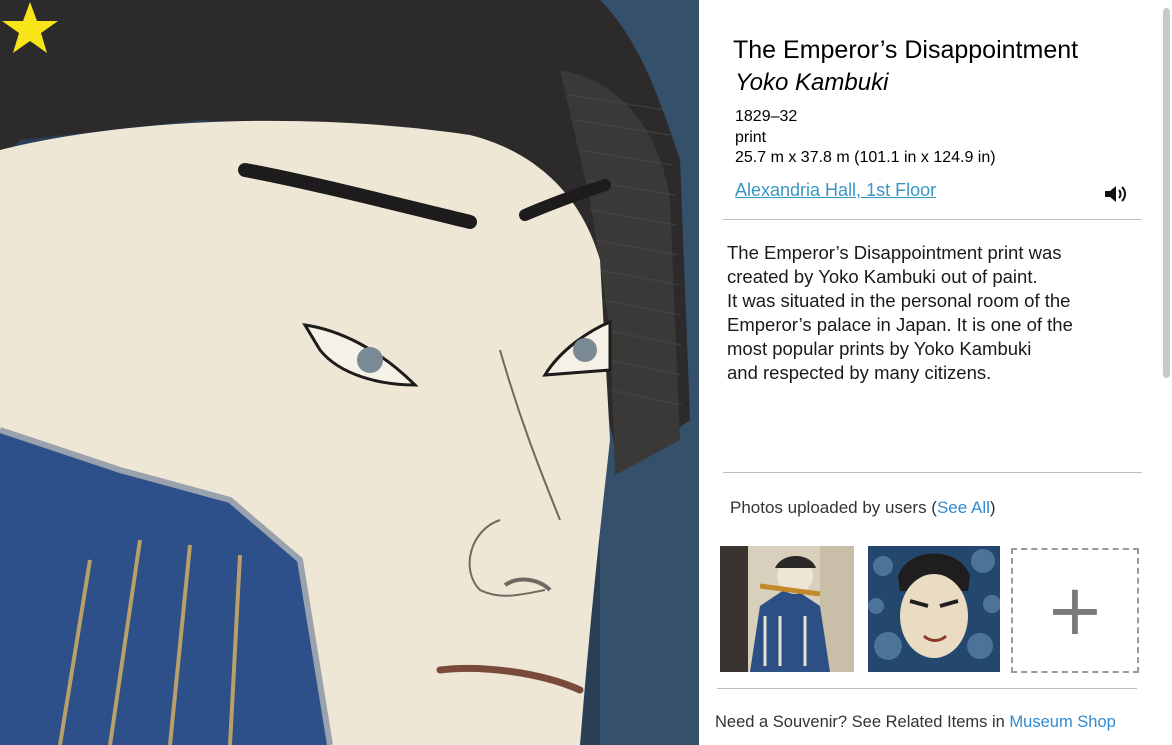 The width and height of the screenshot is (1172, 745). What do you see at coordinates (865, 157) in the screenshot?
I see `artwork-dimensions: 25.7 m x 37.8 m (101.1 in x 124.9 in)` at bounding box center [865, 157].